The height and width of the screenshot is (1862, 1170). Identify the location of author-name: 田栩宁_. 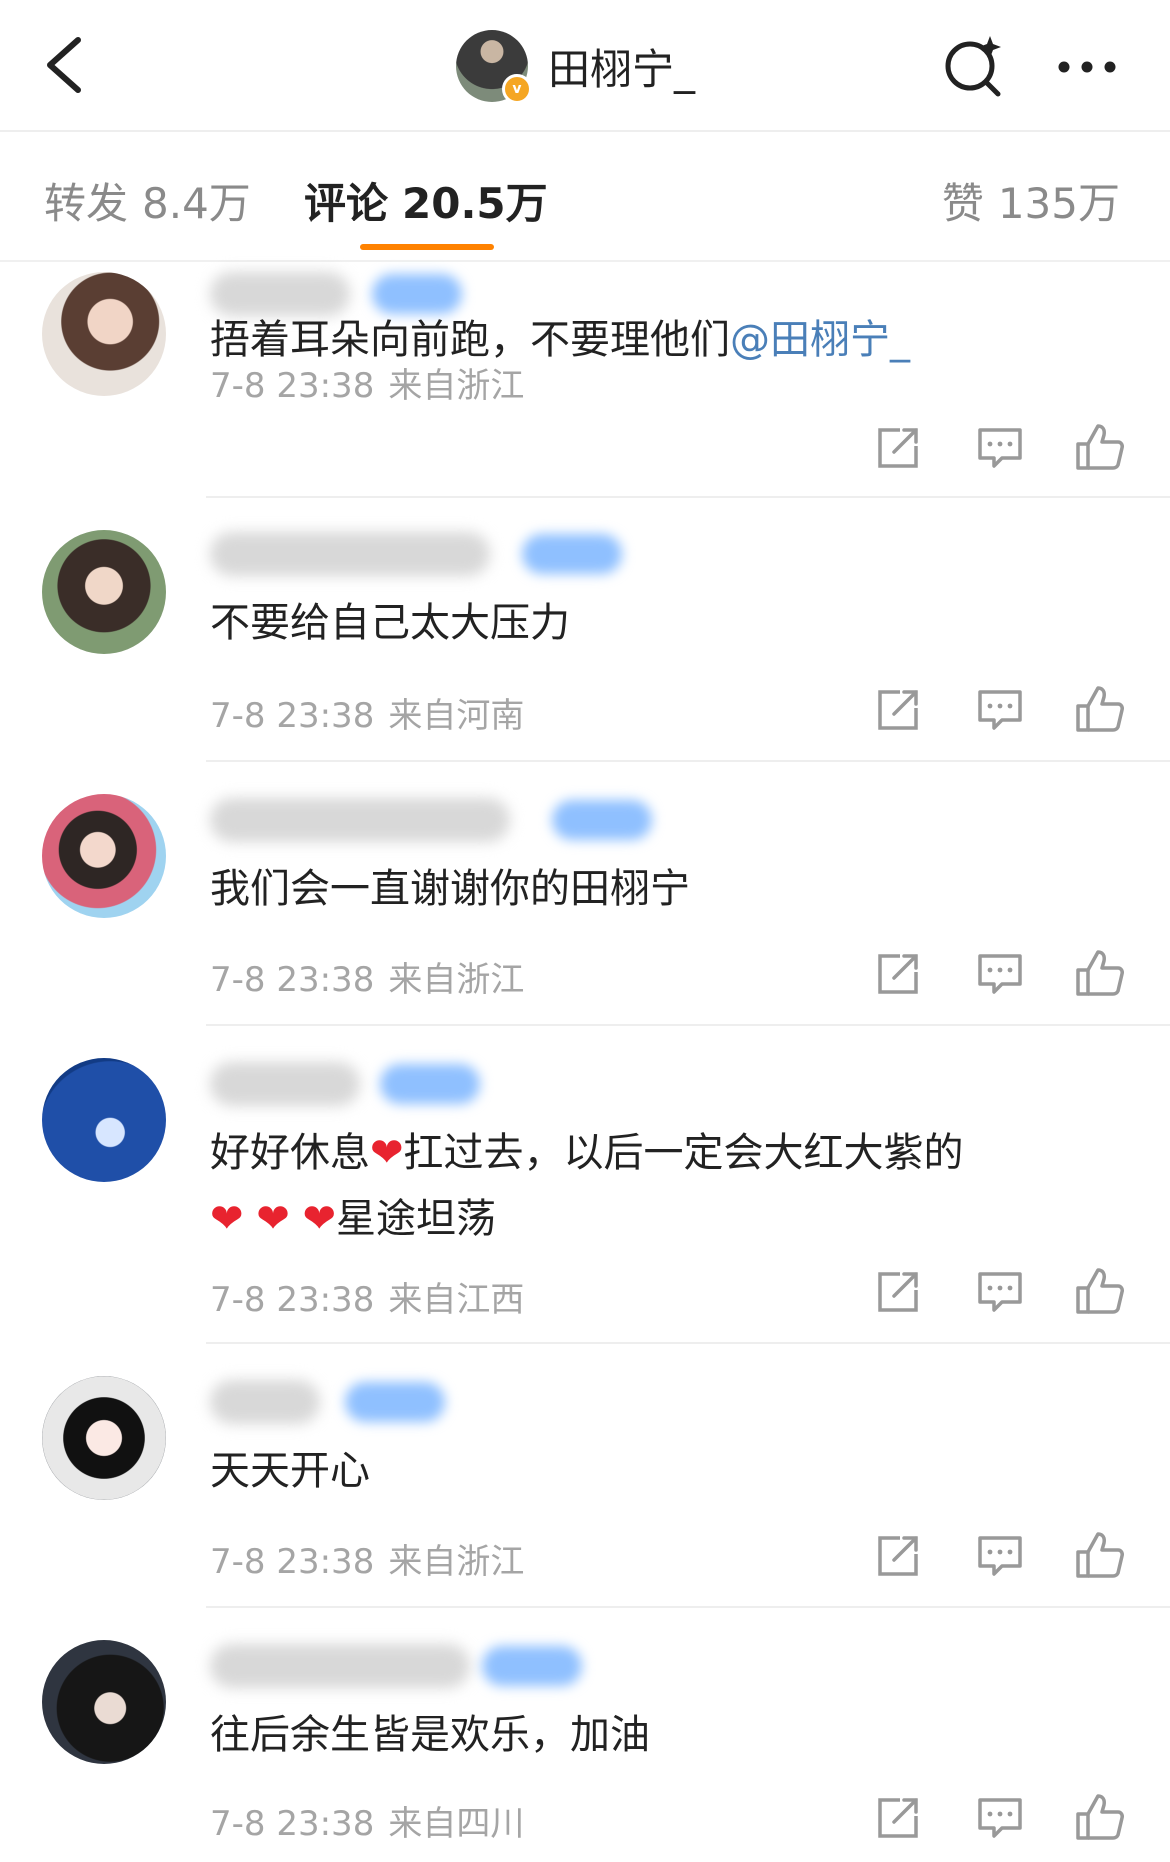
(621, 66).